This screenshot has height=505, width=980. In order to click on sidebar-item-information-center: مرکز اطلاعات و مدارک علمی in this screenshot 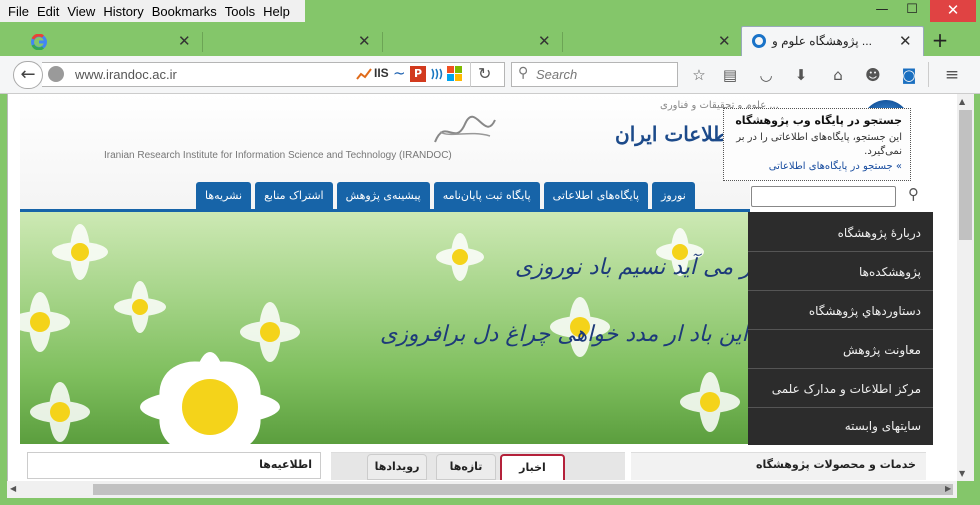, I will do `click(840, 389)`.